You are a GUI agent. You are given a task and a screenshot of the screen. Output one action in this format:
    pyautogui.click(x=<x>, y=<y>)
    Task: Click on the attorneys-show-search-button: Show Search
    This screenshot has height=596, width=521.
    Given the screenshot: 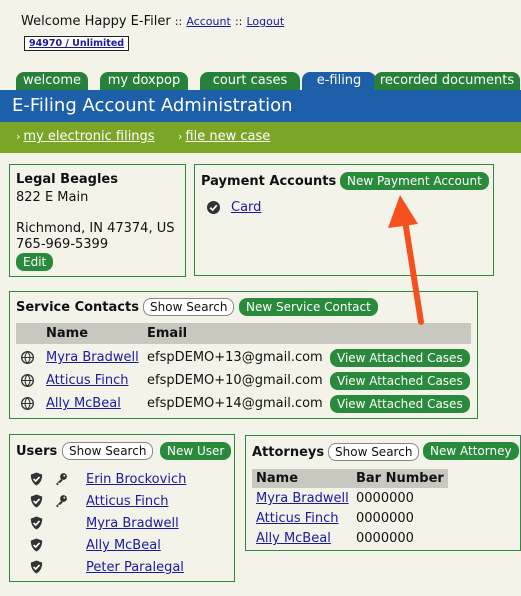 What is the action you would take?
    pyautogui.click(x=374, y=452)
    